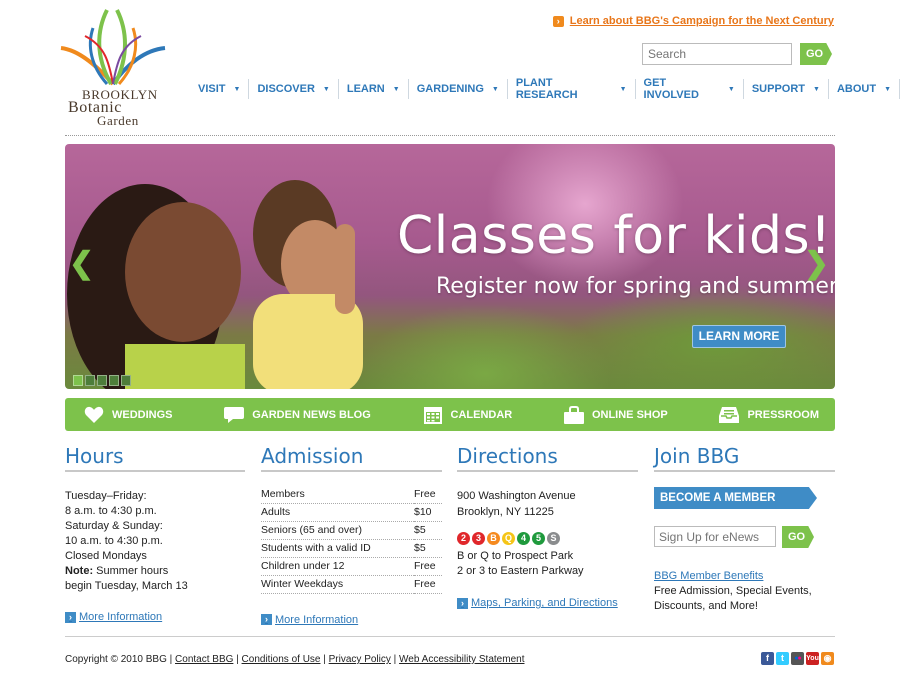 Image resolution: width=900 pixels, height=682 pixels. Describe the element at coordinates (538, 538) in the screenshot. I see `subway-line-icon: 5` at that location.